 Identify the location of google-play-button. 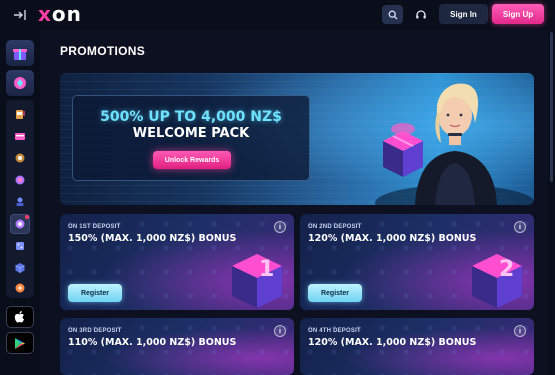
(20, 343).